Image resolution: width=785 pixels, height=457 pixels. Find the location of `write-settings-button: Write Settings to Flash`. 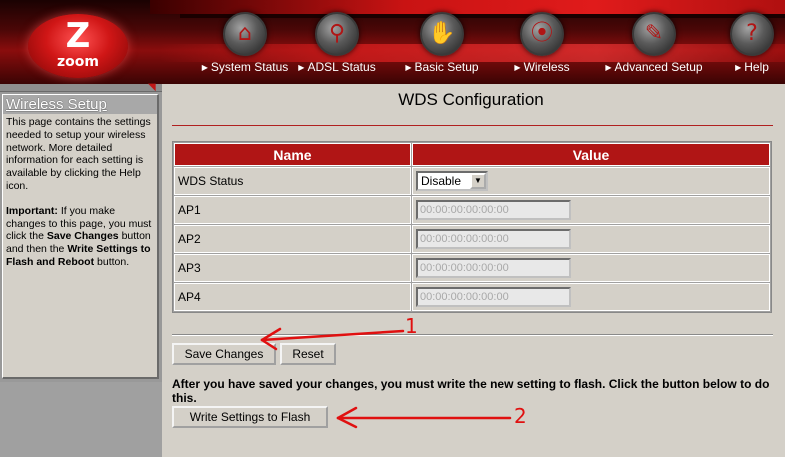

write-settings-button: Write Settings to Flash is located at coordinates (250, 417).